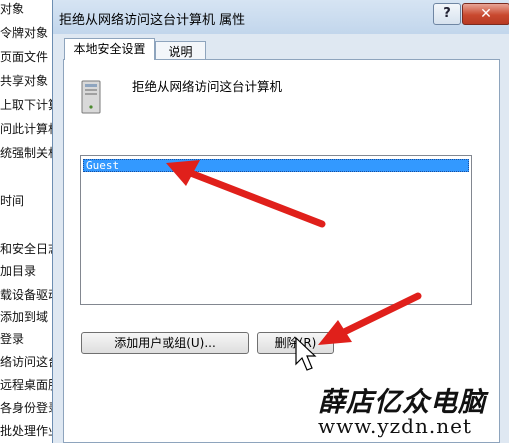 Image resolution: width=509 pixels, height=443 pixels. Describe the element at coordinates (395, 426) in the screenshot. I see `watermark-url: www.yzdn.net` at that location.